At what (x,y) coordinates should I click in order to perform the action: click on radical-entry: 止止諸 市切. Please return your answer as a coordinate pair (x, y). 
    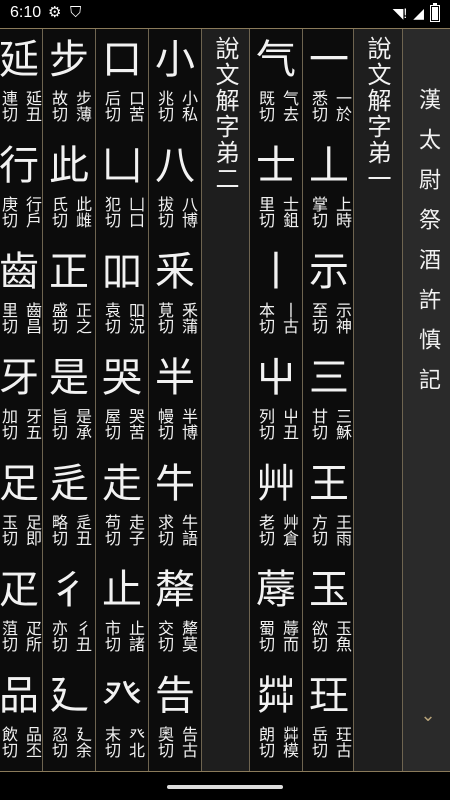
    Looking at the image, I should click on (122, 615).